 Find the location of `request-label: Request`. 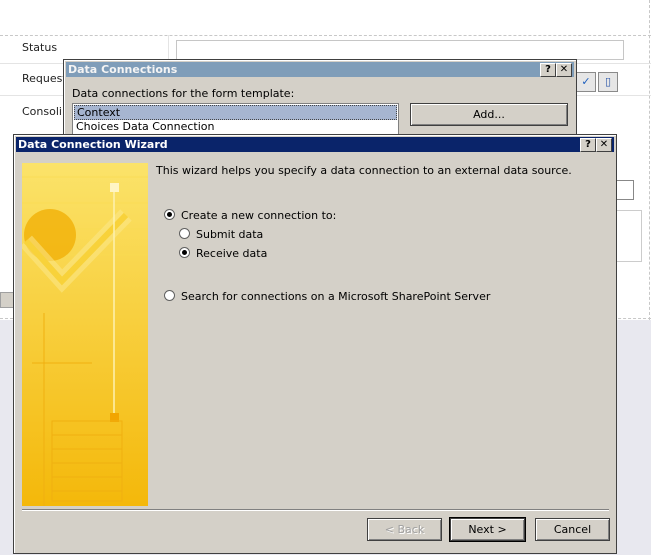

request-label: Request is located at coordinates (44, 78).